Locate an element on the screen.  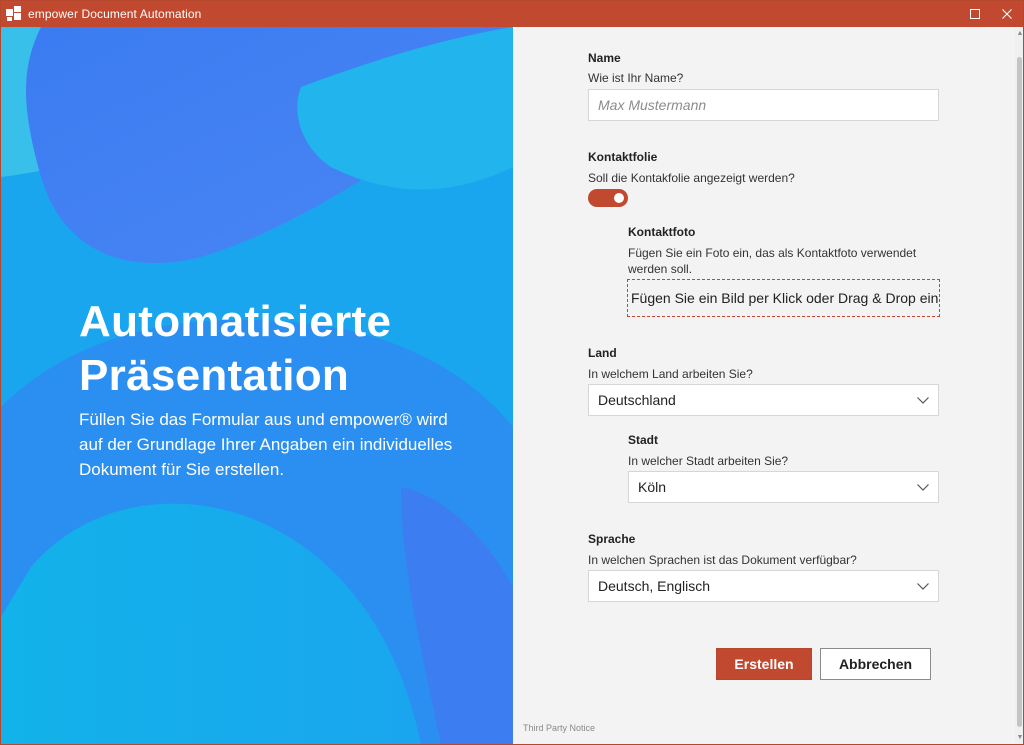
window-title: empower Document Automation is located at coordinates (115, 14).